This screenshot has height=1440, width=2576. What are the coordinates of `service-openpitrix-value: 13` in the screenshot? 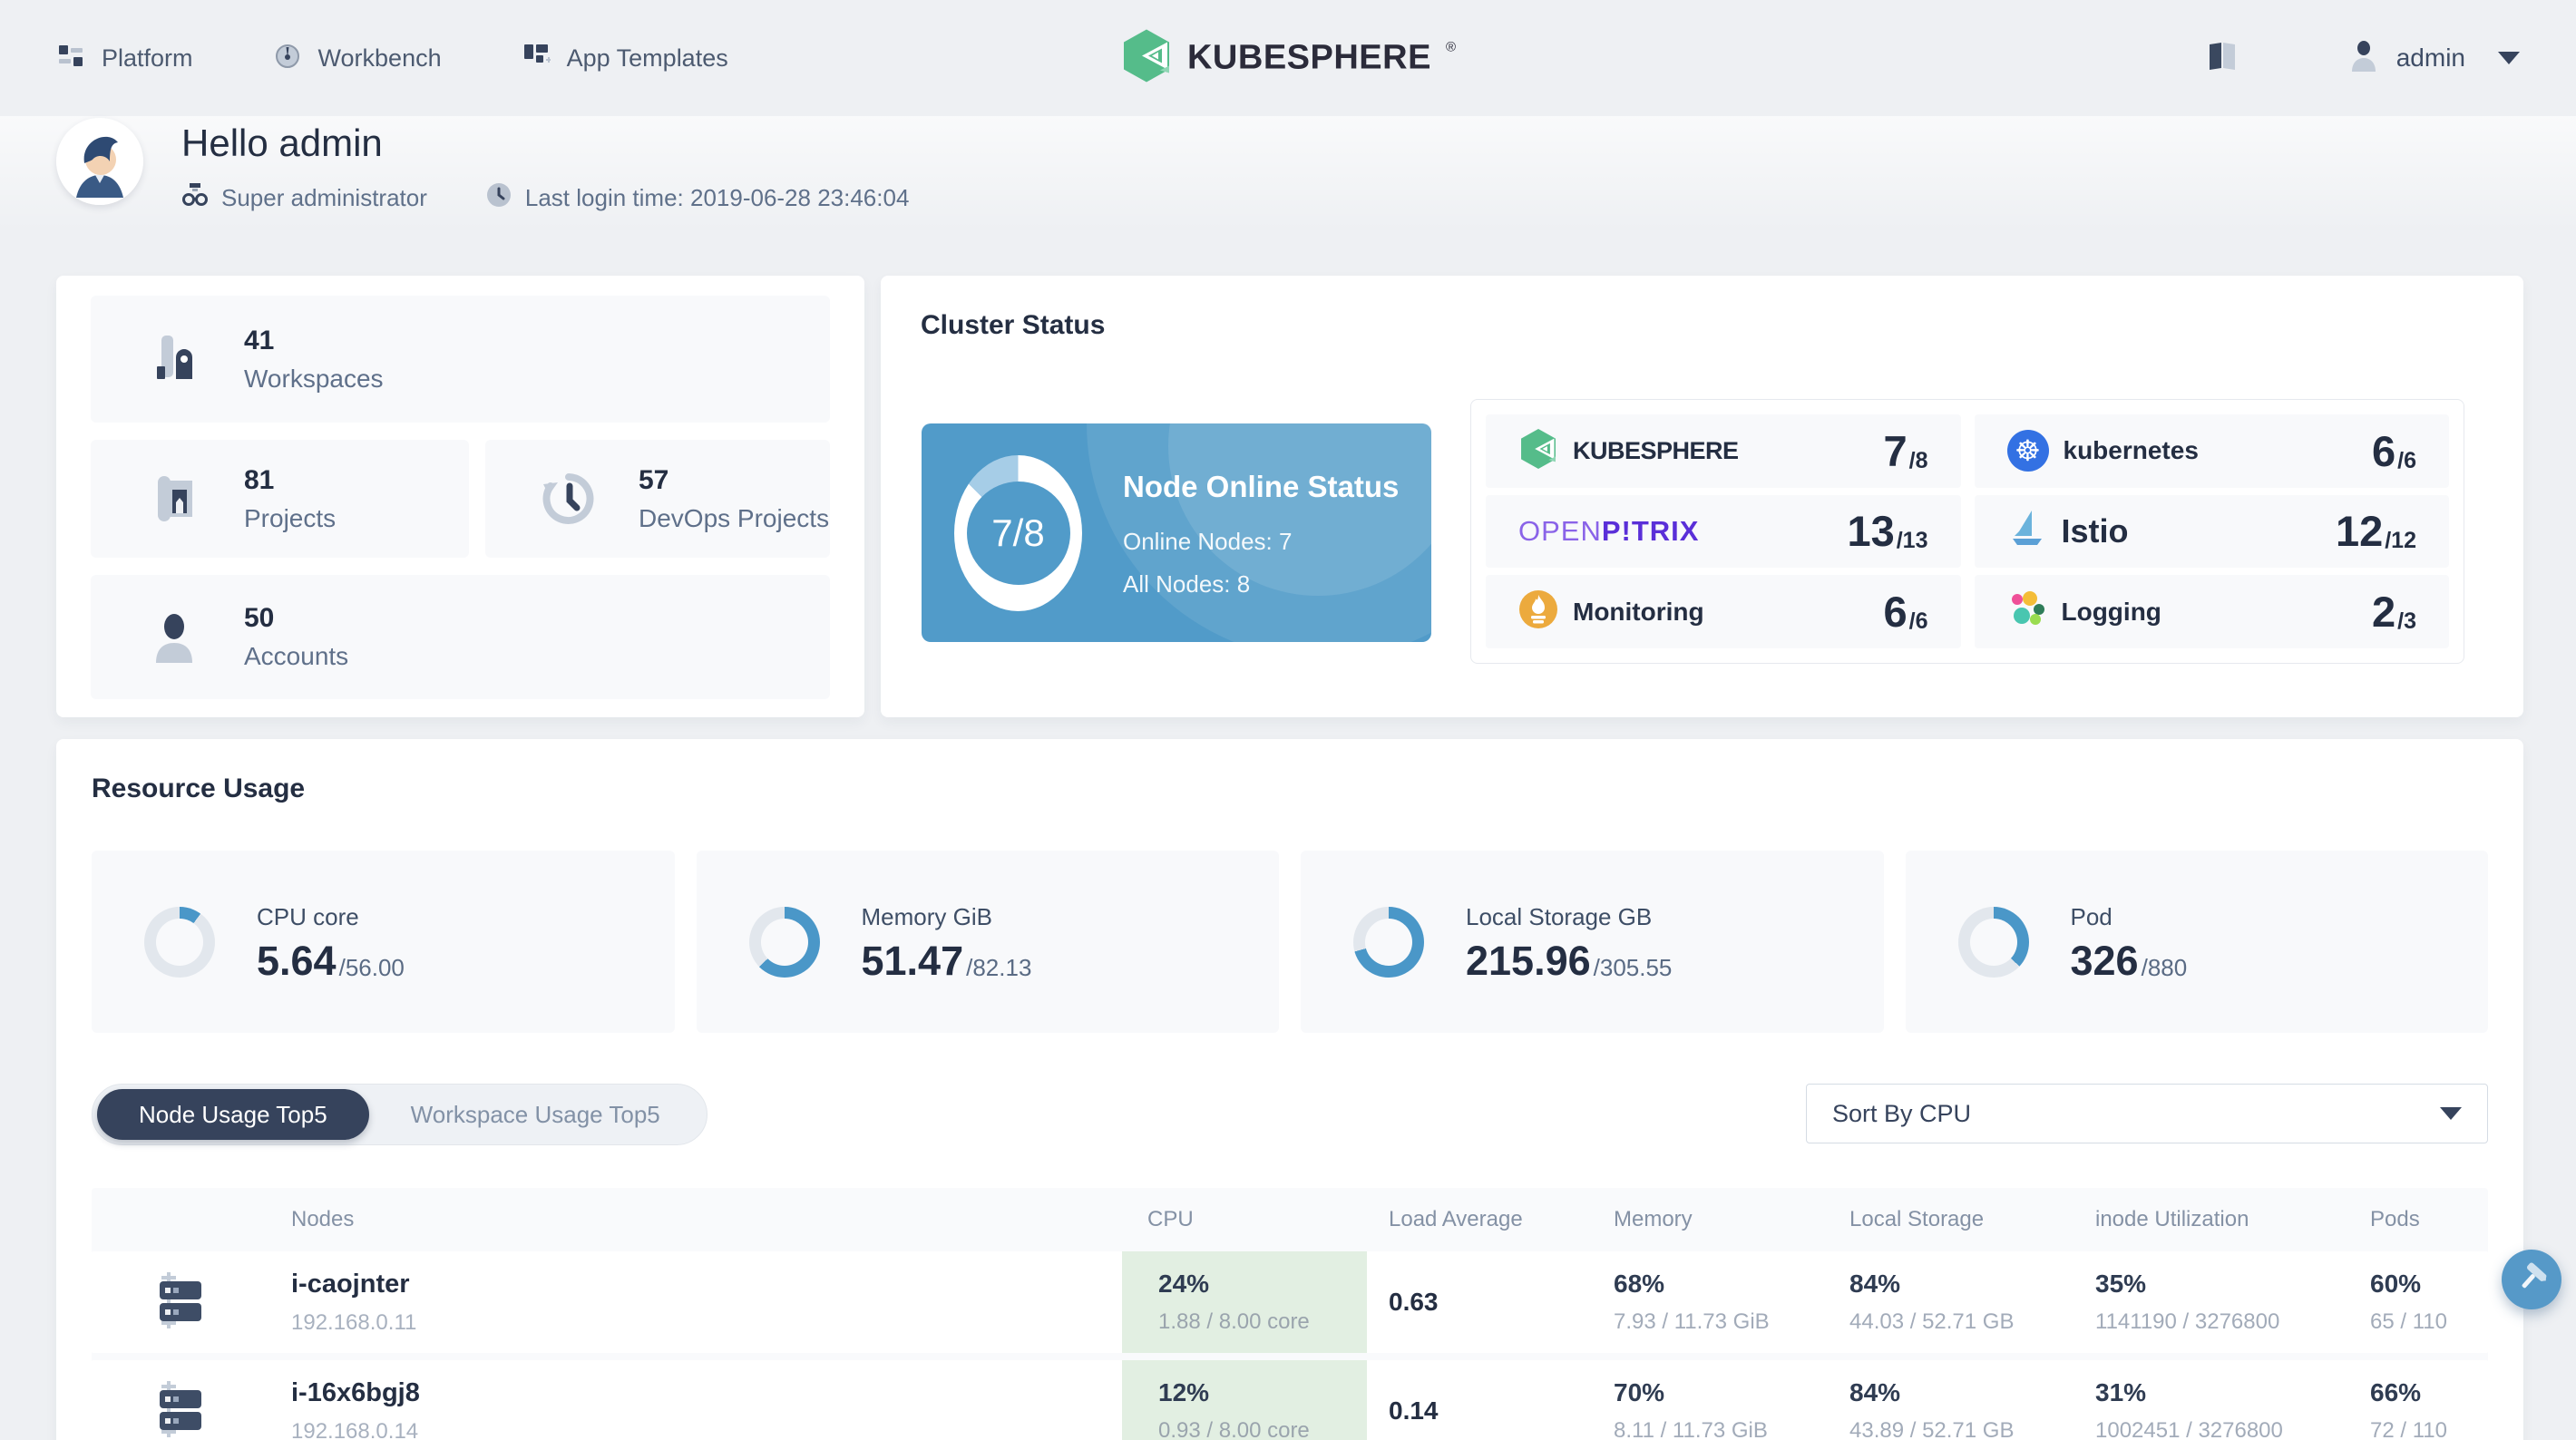 It's located at (1871, 532).